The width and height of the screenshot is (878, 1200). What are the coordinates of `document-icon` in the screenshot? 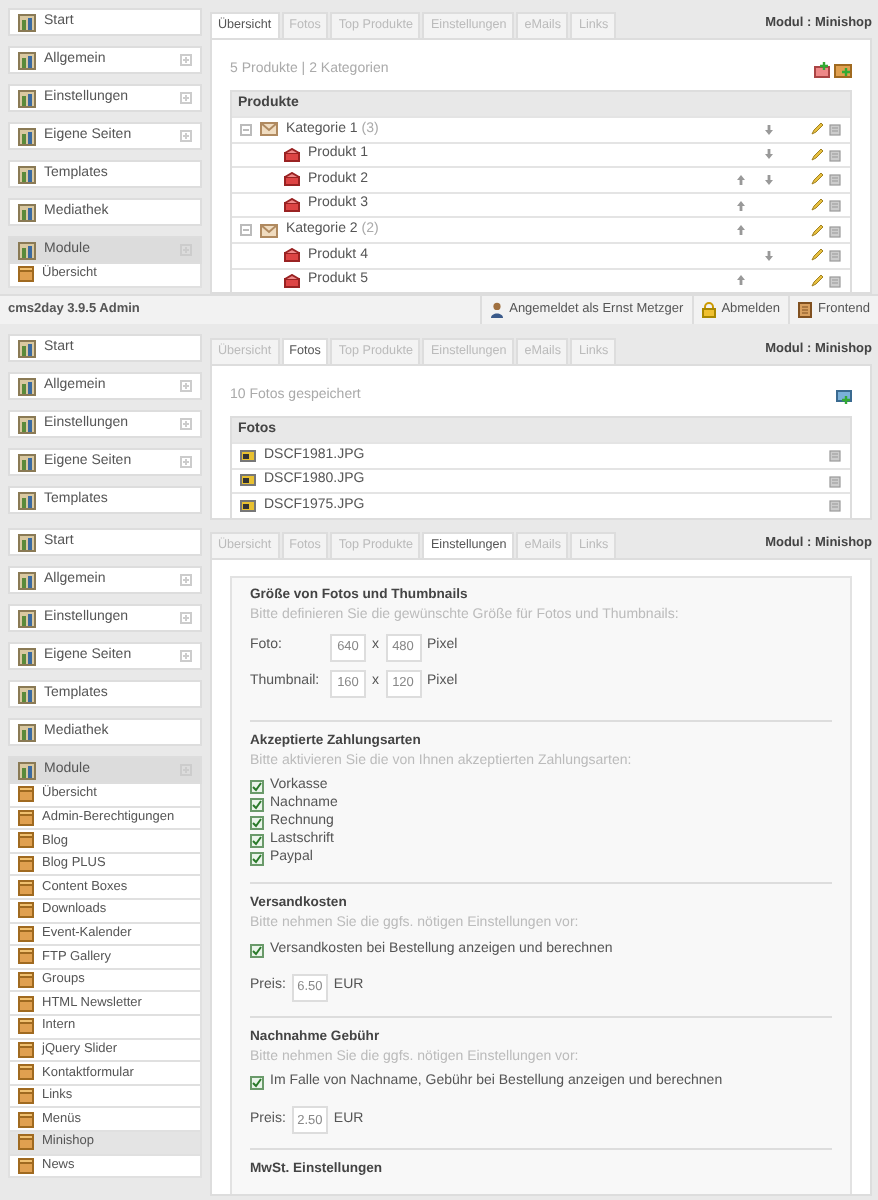 It's located at (804, 310).